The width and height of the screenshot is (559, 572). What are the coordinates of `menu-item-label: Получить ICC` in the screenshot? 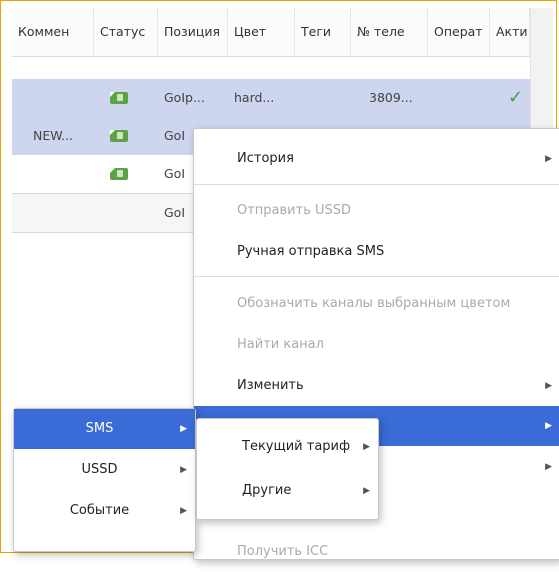 It's located at (283, 551).